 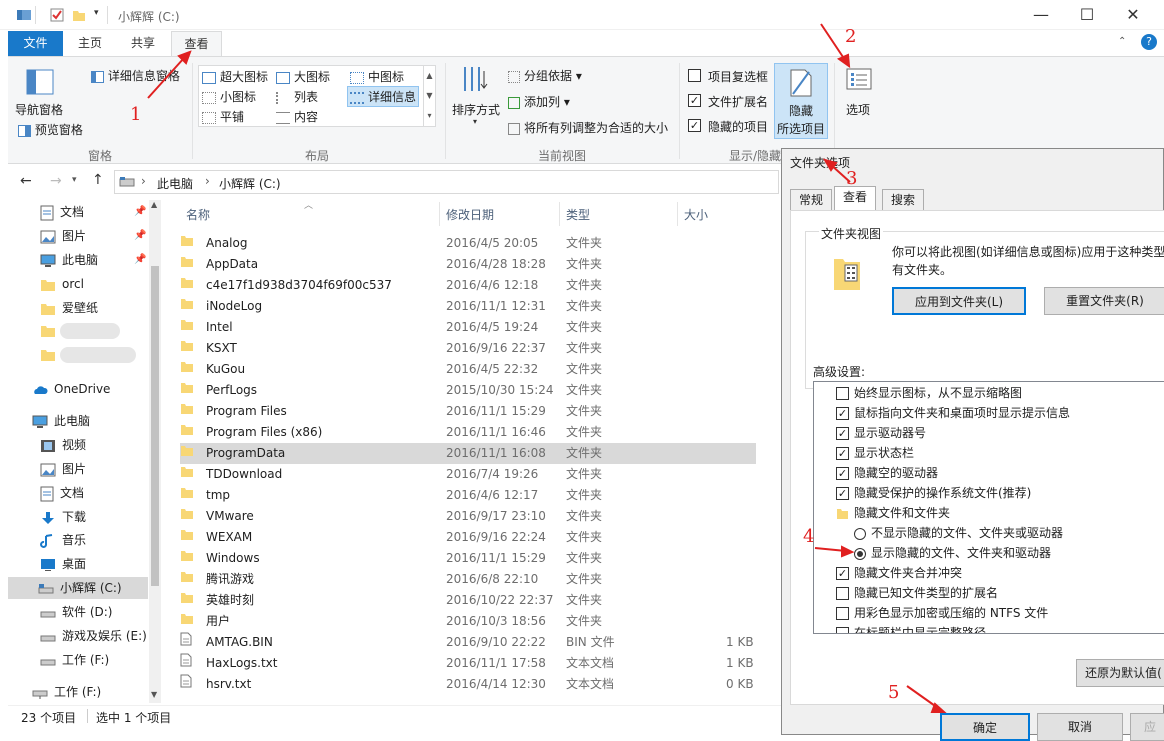 I want to click on advanced-setting-item: 显示隐藏的文件、文件夹和驱动器, so click(x=952, y=553).